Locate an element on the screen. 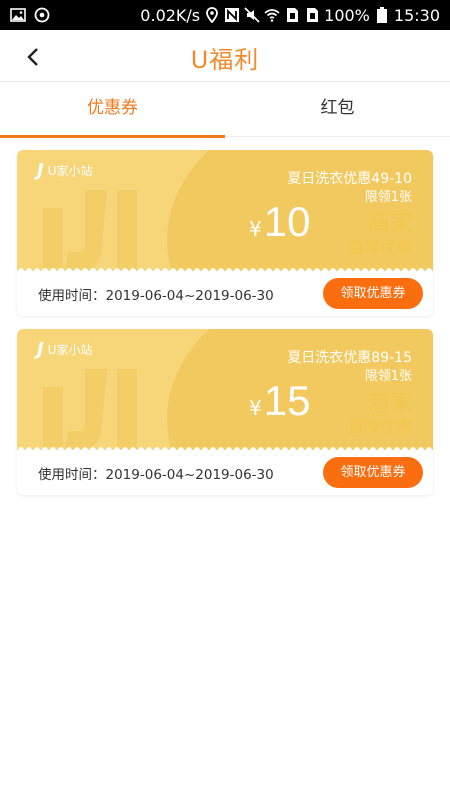 The image size is (450, 800). tab-bar: 优惠券 红包 is located at coordinates (225, 110).